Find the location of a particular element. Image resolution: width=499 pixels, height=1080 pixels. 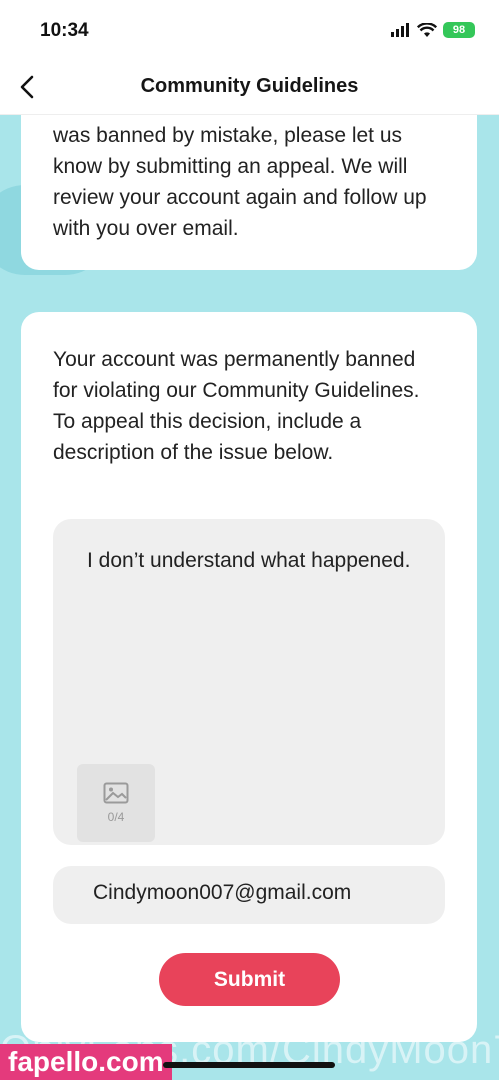

home-indicator is located at coordinates (249, 1065).